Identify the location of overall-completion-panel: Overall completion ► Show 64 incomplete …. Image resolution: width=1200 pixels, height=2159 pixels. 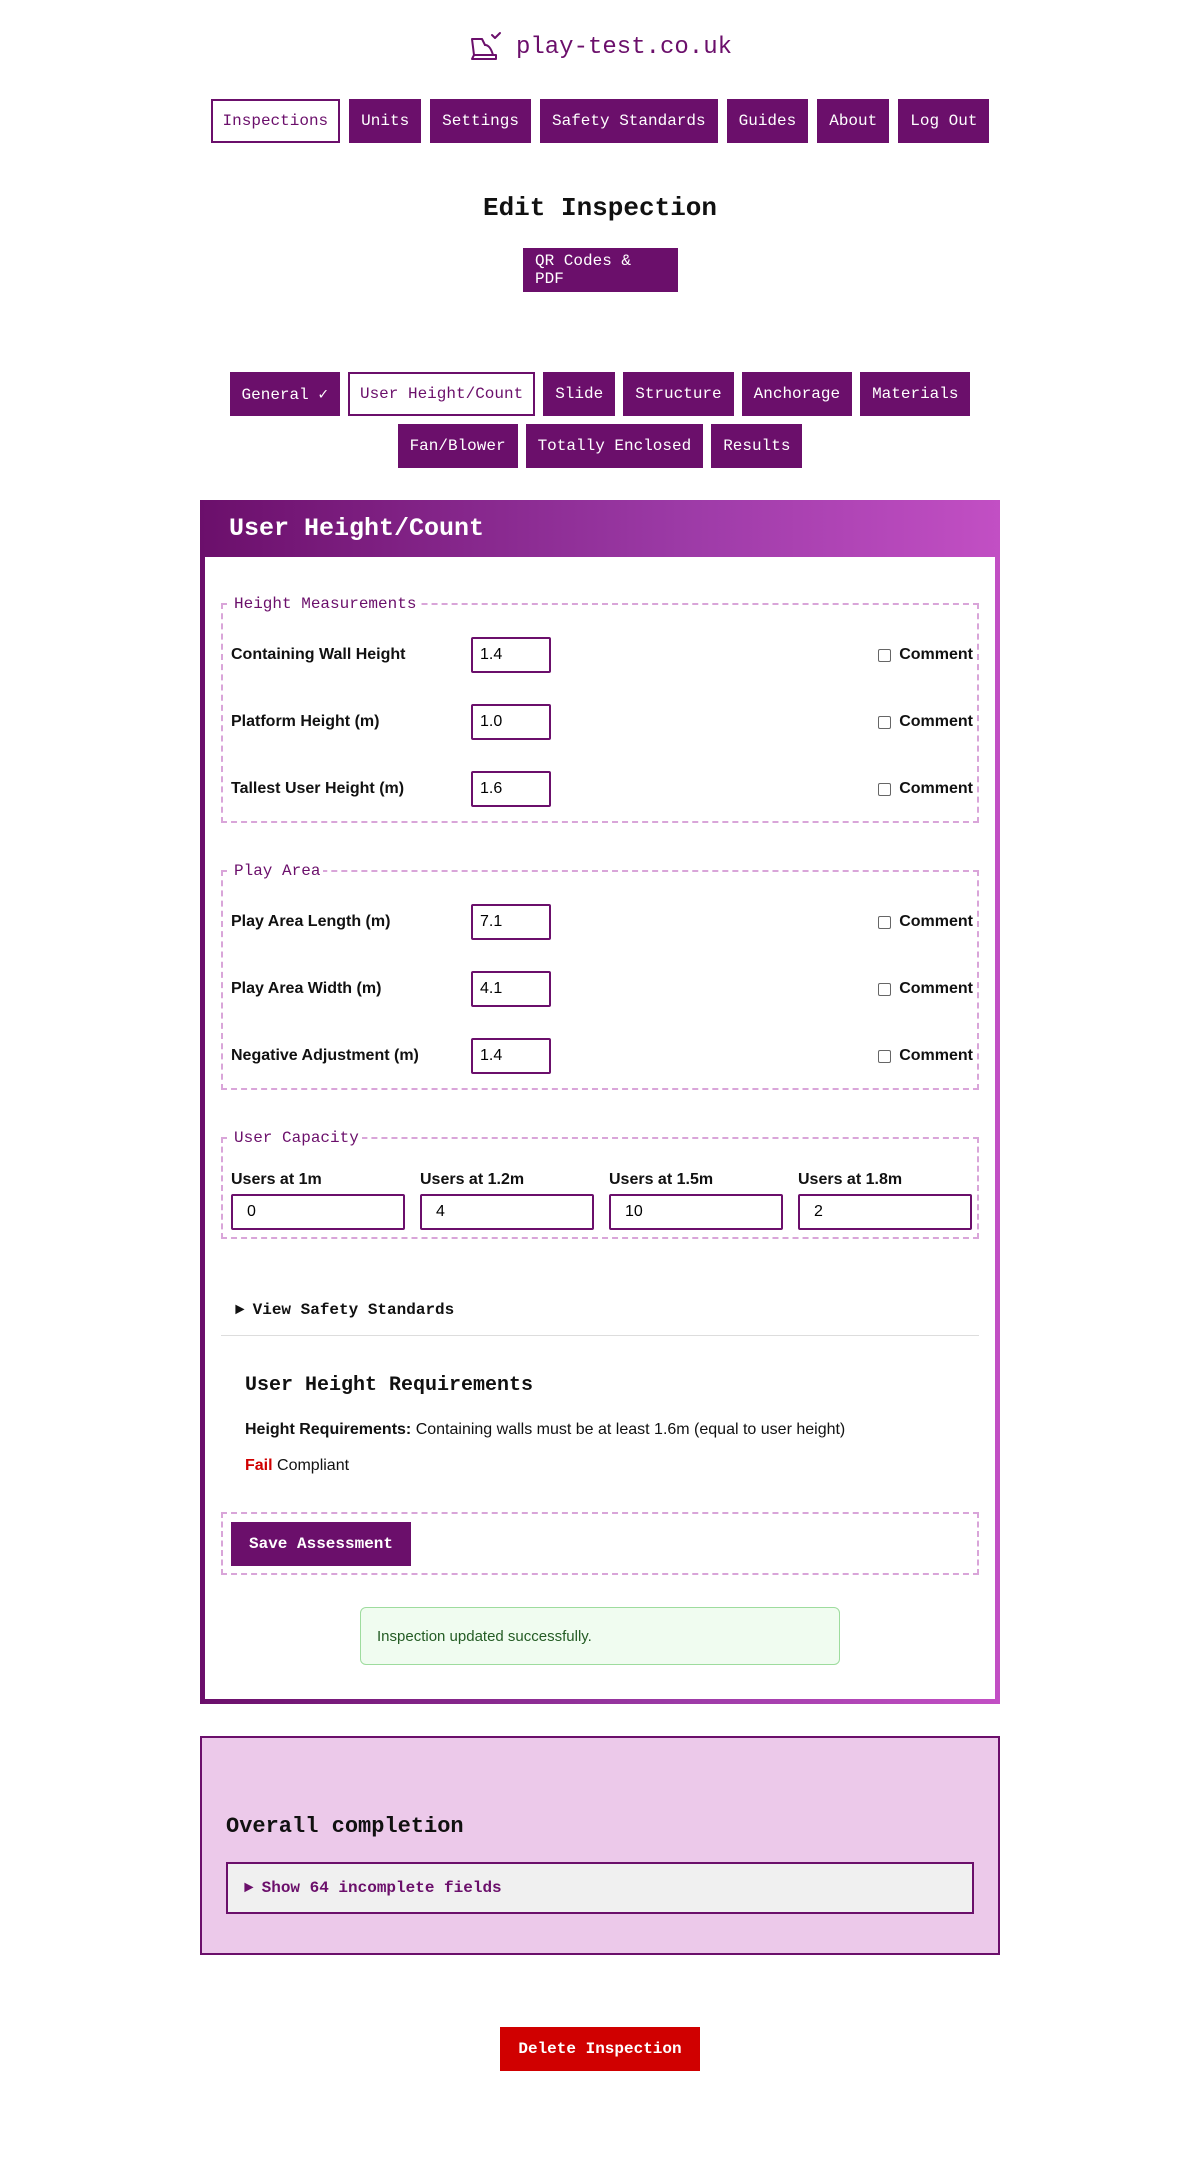
(600, 1845).